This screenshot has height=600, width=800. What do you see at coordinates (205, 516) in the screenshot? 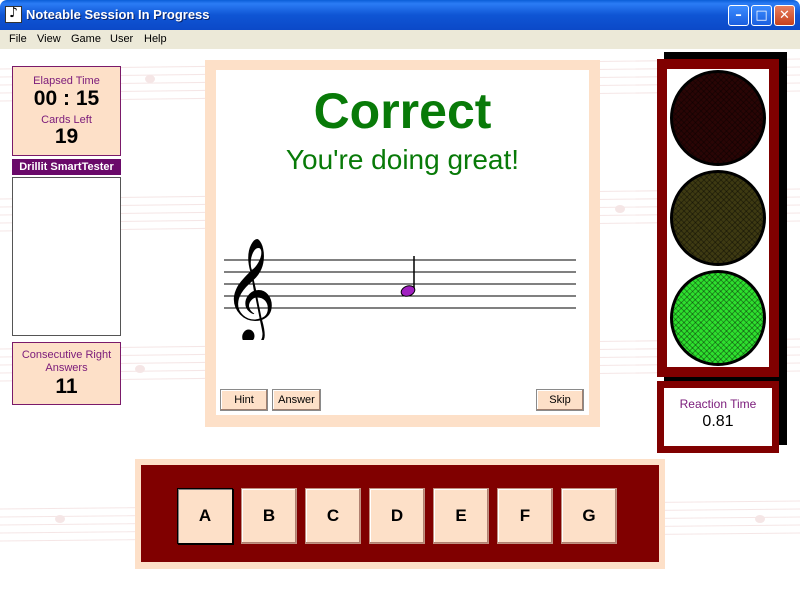
I see `answer-key-a: A` at bounding box center [205, 516].